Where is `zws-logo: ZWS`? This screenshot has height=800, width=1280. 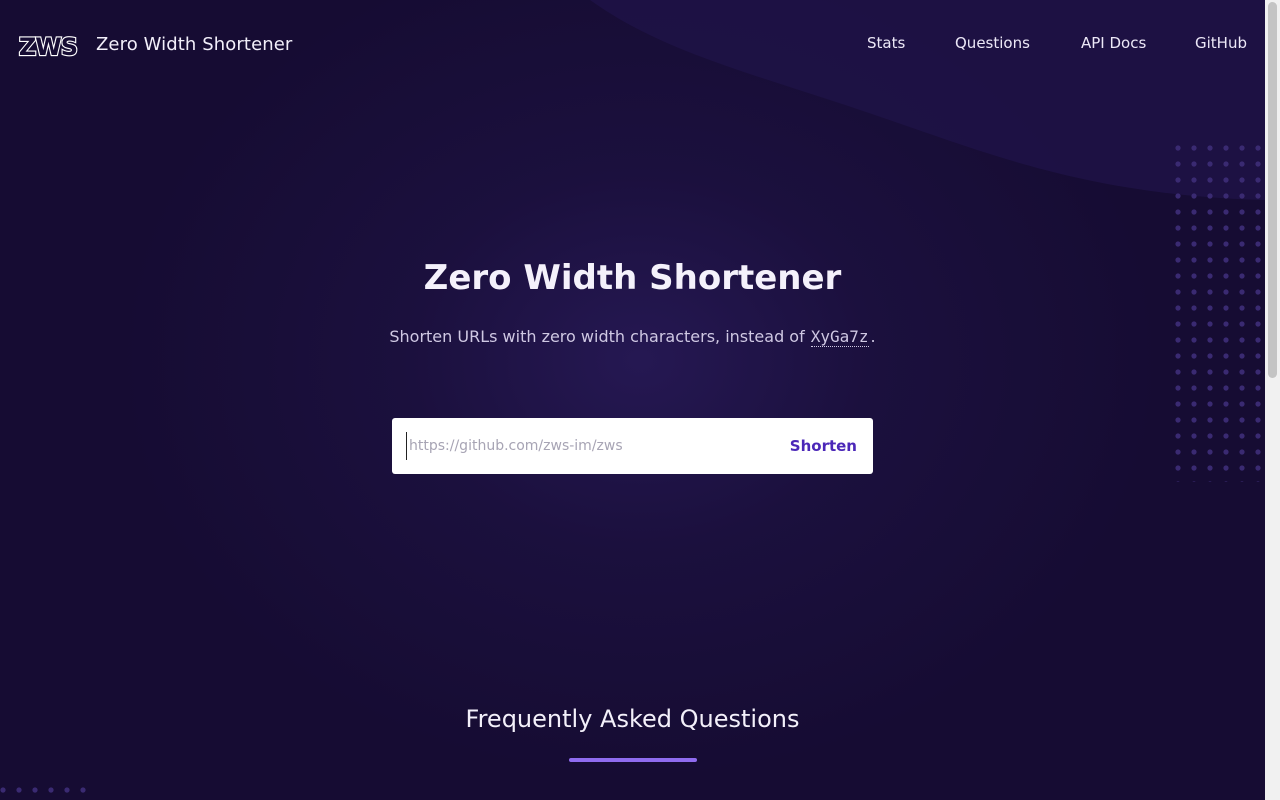
zws-logo: ZWS is located at coordinates (48, 46).